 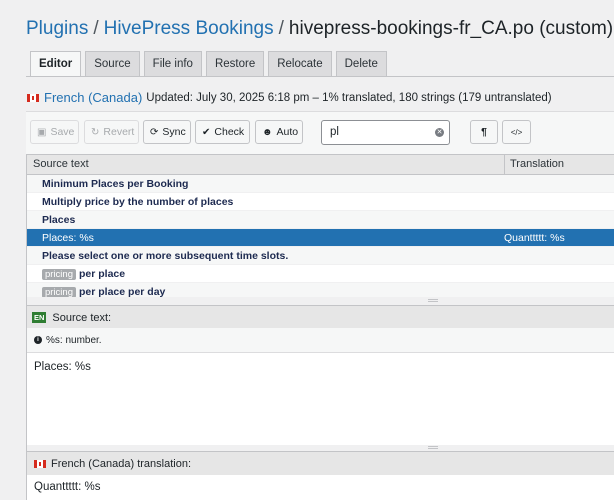 What do you see at coordinates (74, 340) in the screenshot?
I see `comment-text: %s: number.` at bounding box center [74, 340].